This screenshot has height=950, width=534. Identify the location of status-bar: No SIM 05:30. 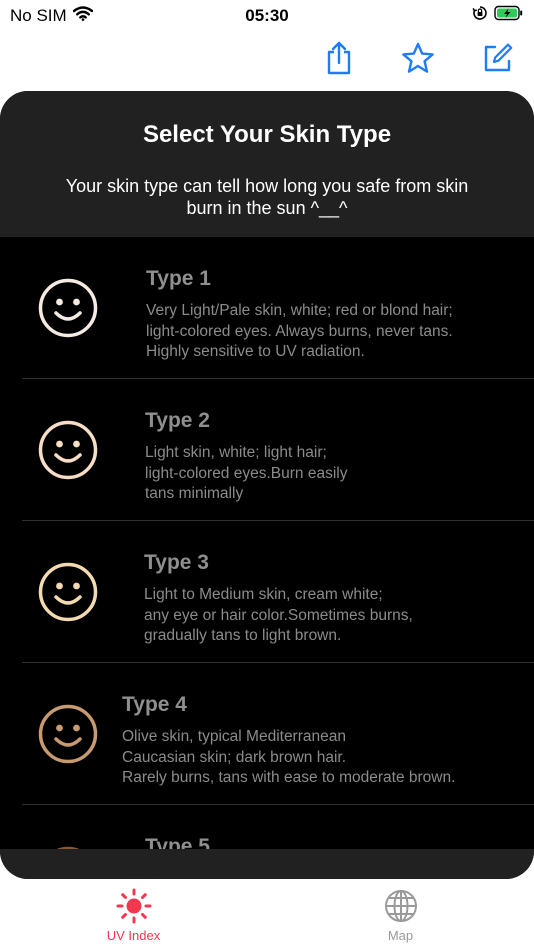
(267, 16).